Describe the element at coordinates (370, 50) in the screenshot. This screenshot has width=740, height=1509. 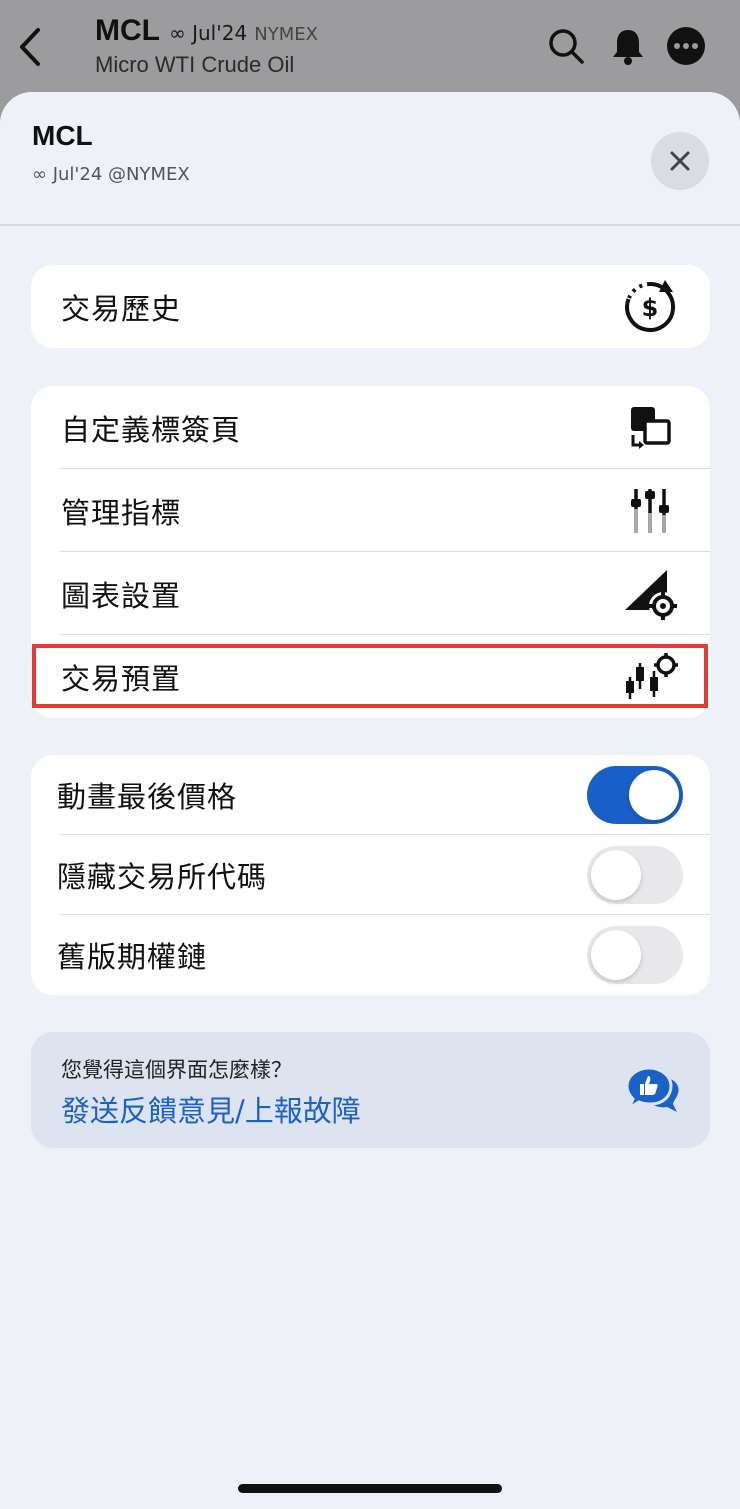
I see `background-header: MCL ∞ Jul'24 NYMEX Micro WTI Crude Oil` at that location.